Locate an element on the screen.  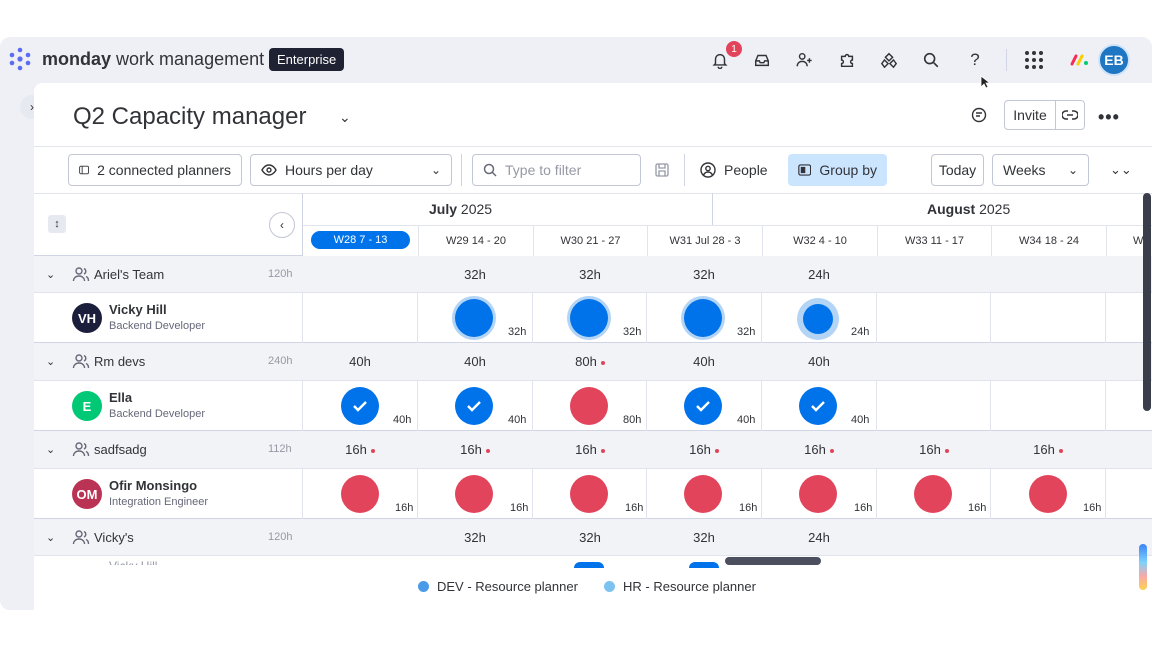
group-row: ⌄ Vicky's 120h 32h 32h 32h 24h is located at coordinates (593, 537).